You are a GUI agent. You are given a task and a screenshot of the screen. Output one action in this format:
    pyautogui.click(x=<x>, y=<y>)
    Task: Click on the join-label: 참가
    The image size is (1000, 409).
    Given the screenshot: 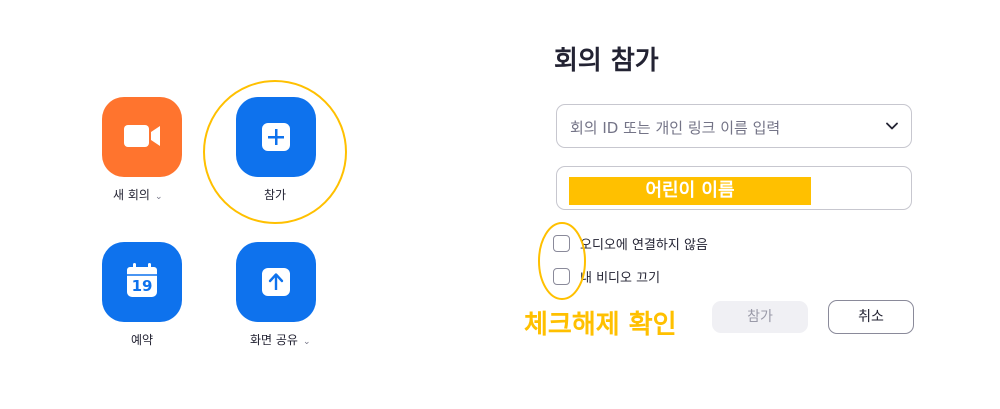 What is the action you would take?
    pyautogui.click(x=275, y=195)
    